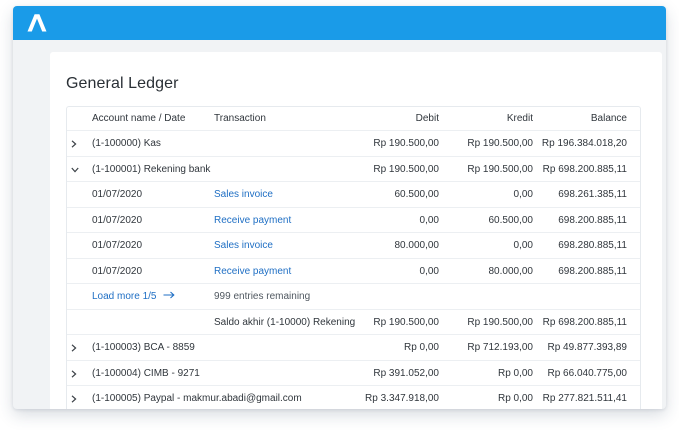  I want to click on entries-remaining: 999 entries remaining, so click(262, 296).